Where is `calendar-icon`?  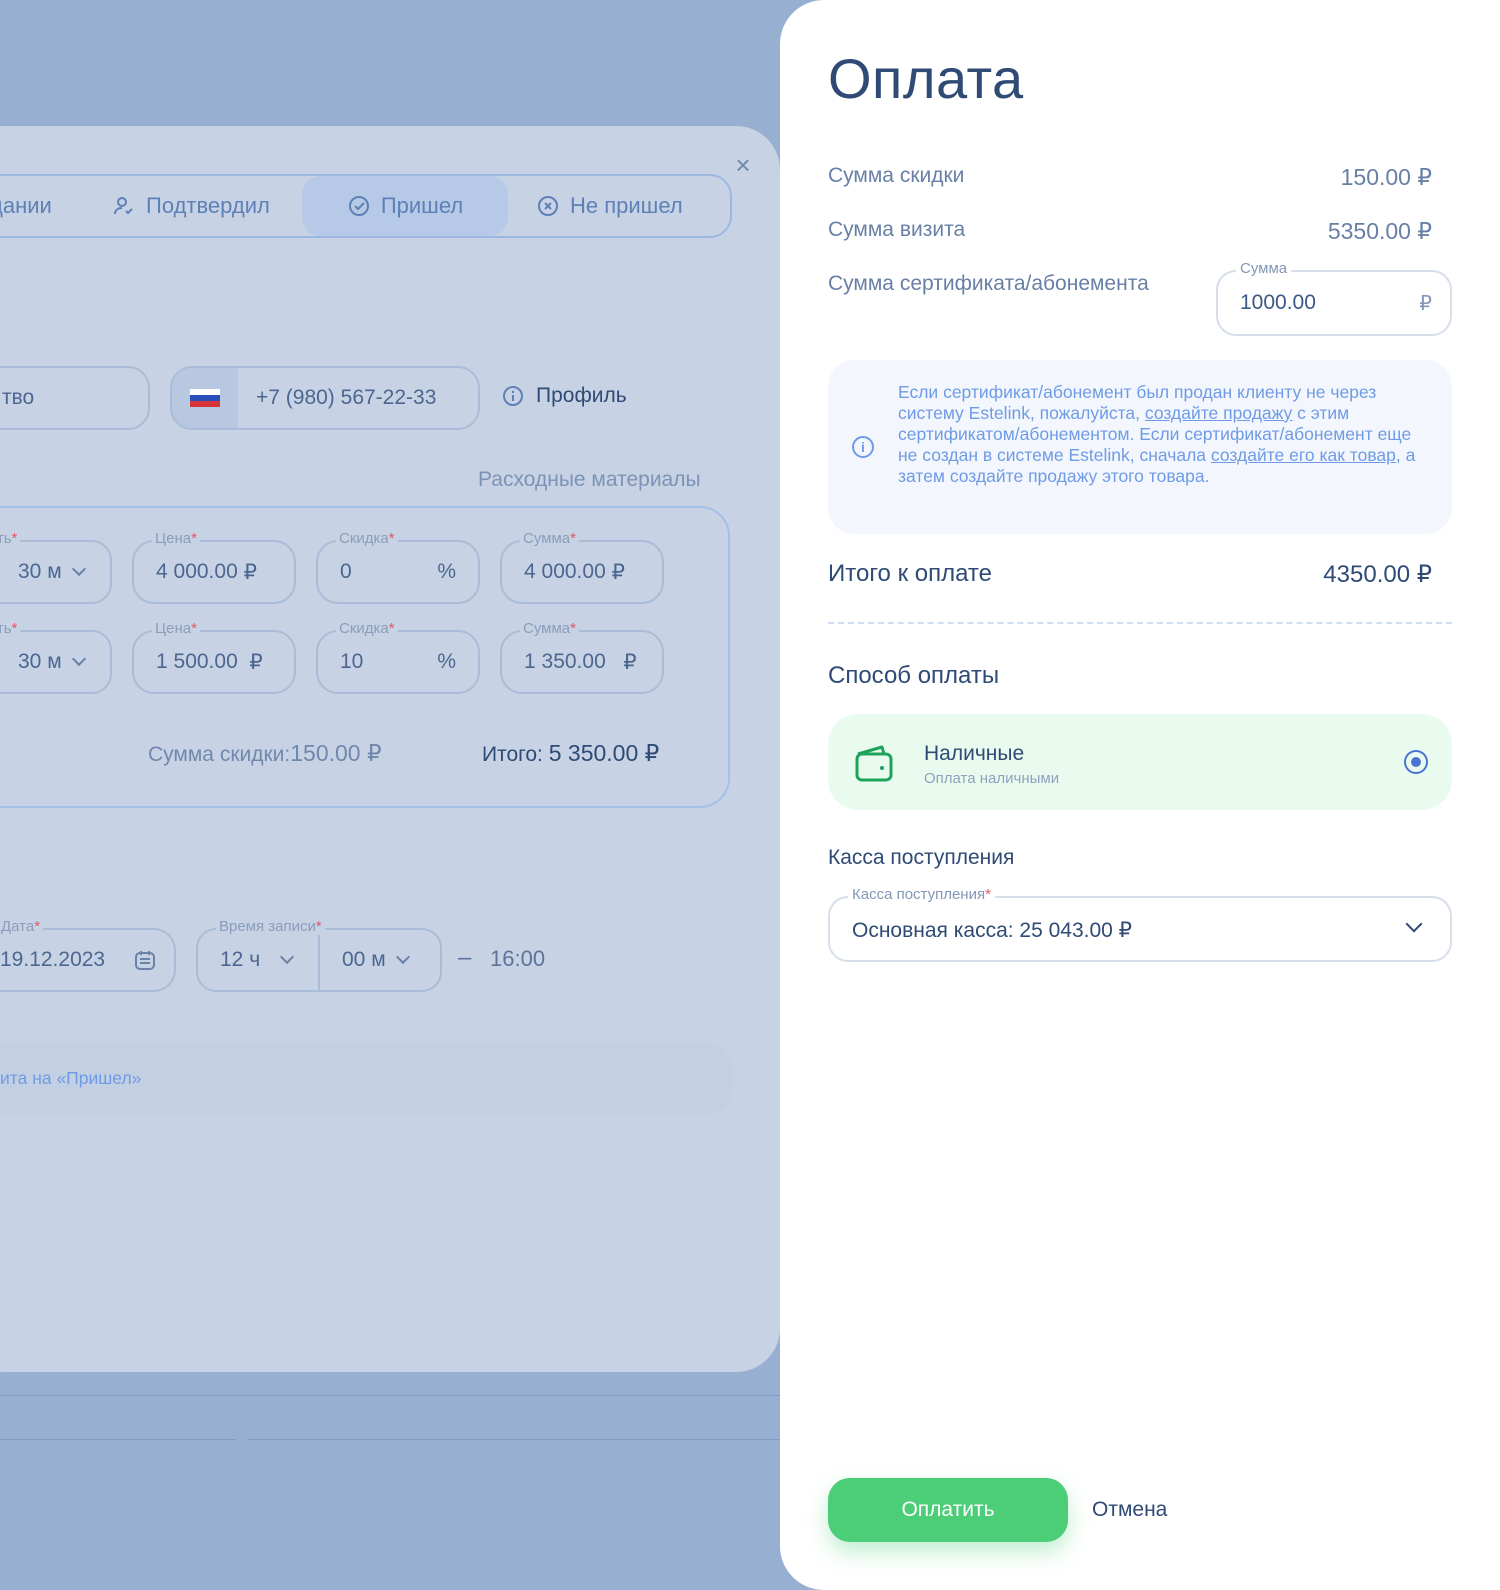
calendar-icon is located at coordinates (145, 960).